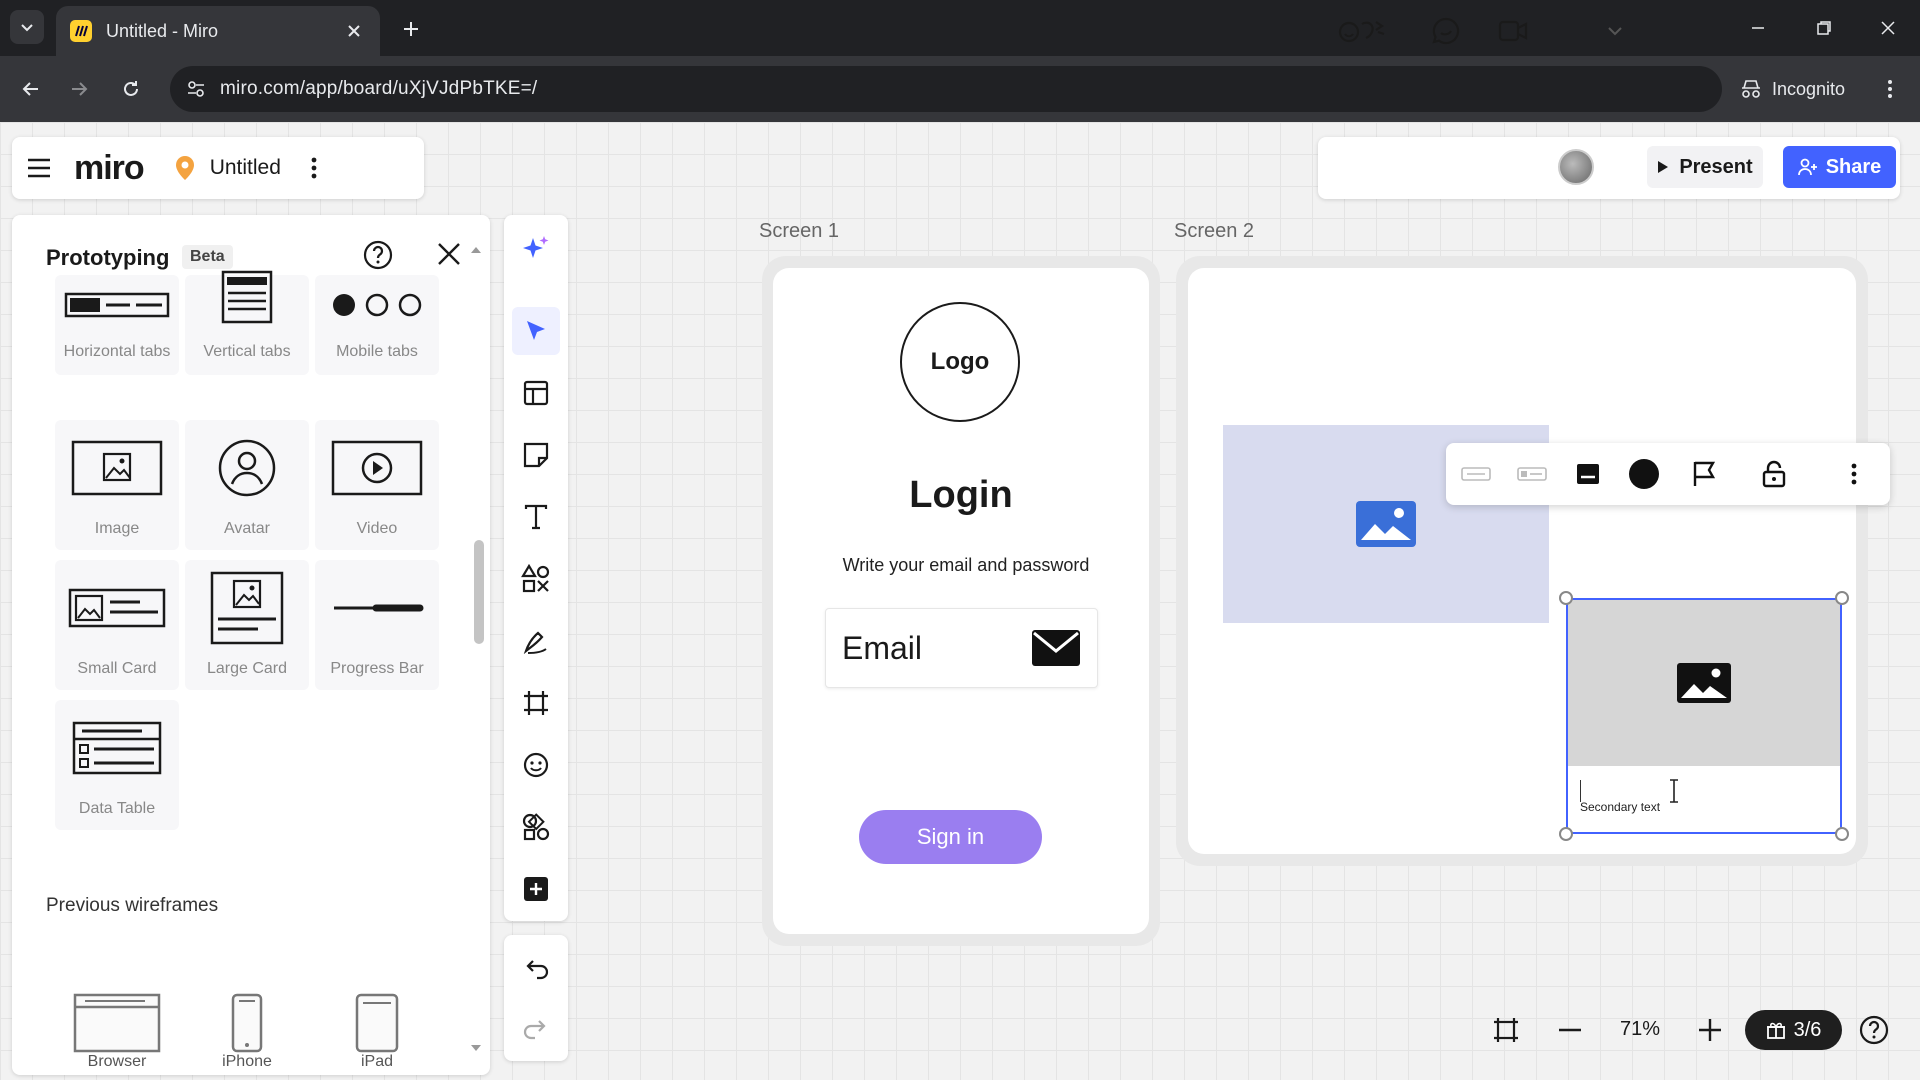 Image resolution: width=1920 pixels, height=1080 pixels. I want to click on component-video: Video, so click(377, 485).